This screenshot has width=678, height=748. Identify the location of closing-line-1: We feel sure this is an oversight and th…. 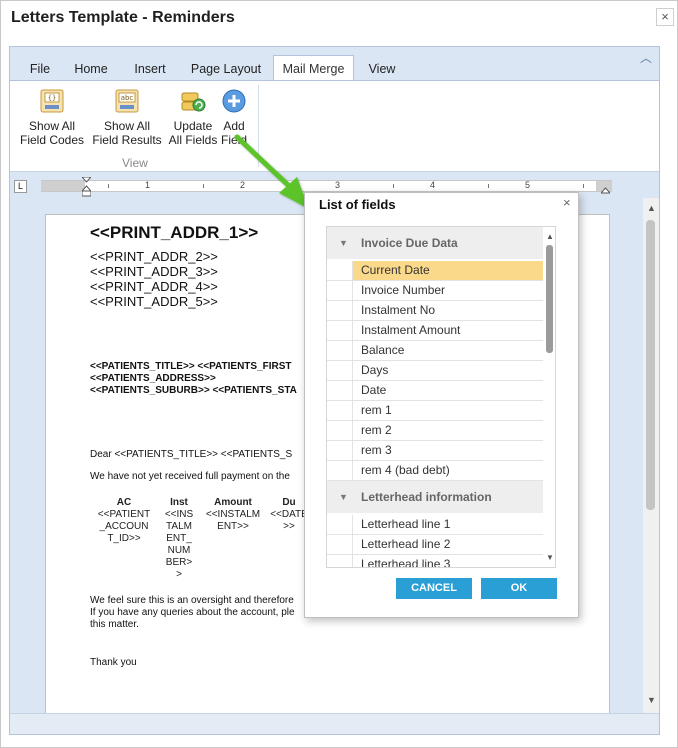
(192, 600).